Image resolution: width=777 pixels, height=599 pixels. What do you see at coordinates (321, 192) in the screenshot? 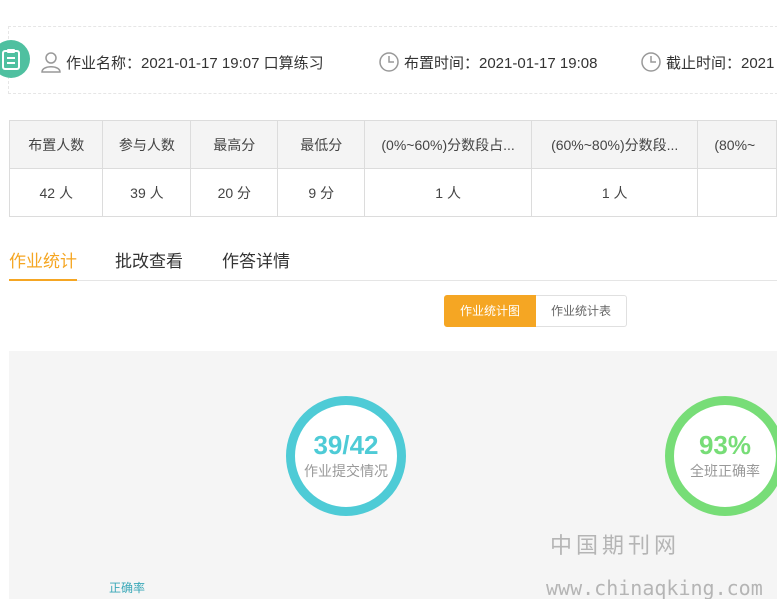
I see `table-cell: 9 分` at bounding box center [321, 192].